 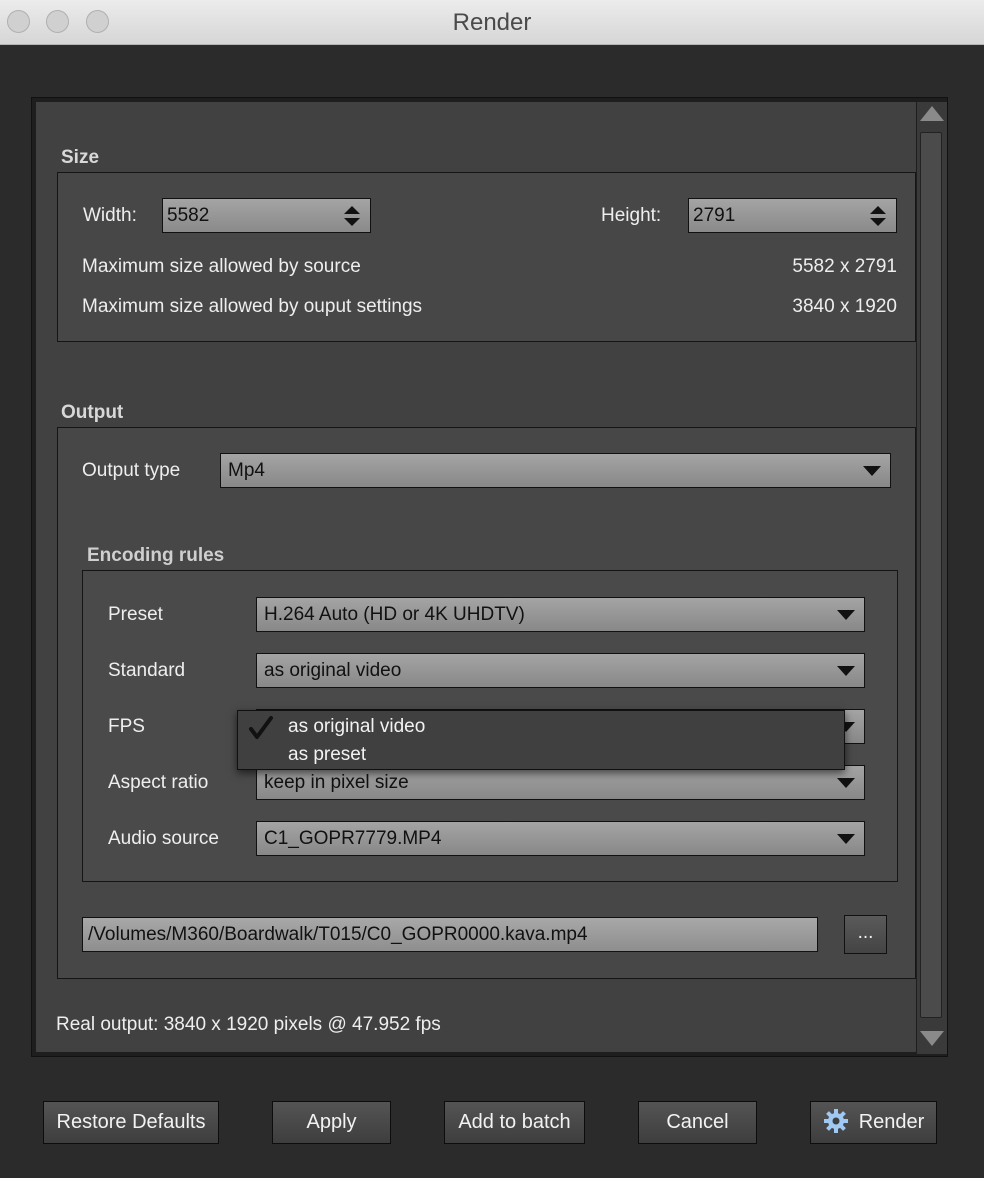 What do you see at coordinates (697, 1122) in the screenshot?
I see `cancel-button: Cancel` at bounding box center [697, 1122].